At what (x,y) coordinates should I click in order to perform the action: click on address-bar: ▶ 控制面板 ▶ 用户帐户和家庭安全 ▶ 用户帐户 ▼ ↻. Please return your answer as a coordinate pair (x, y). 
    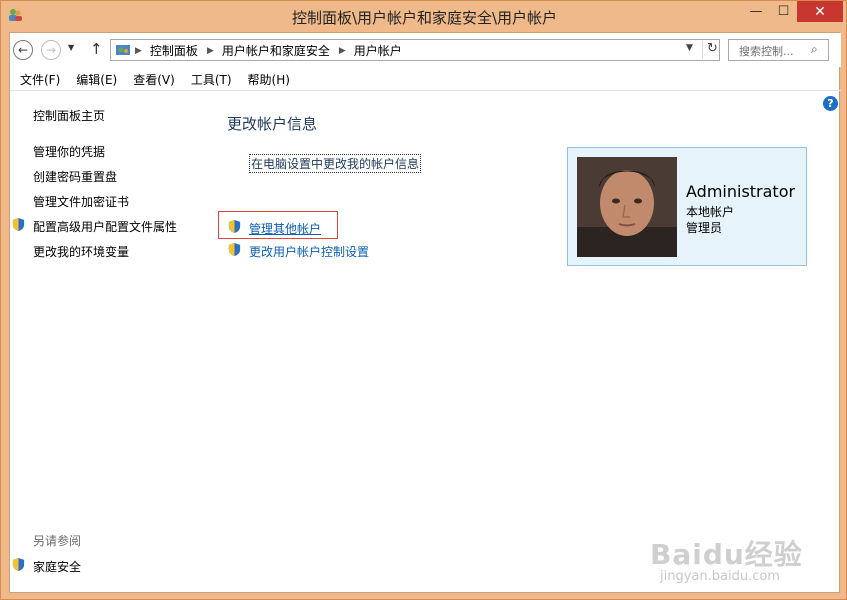
    Looking at the image, I should click on (415, 50).